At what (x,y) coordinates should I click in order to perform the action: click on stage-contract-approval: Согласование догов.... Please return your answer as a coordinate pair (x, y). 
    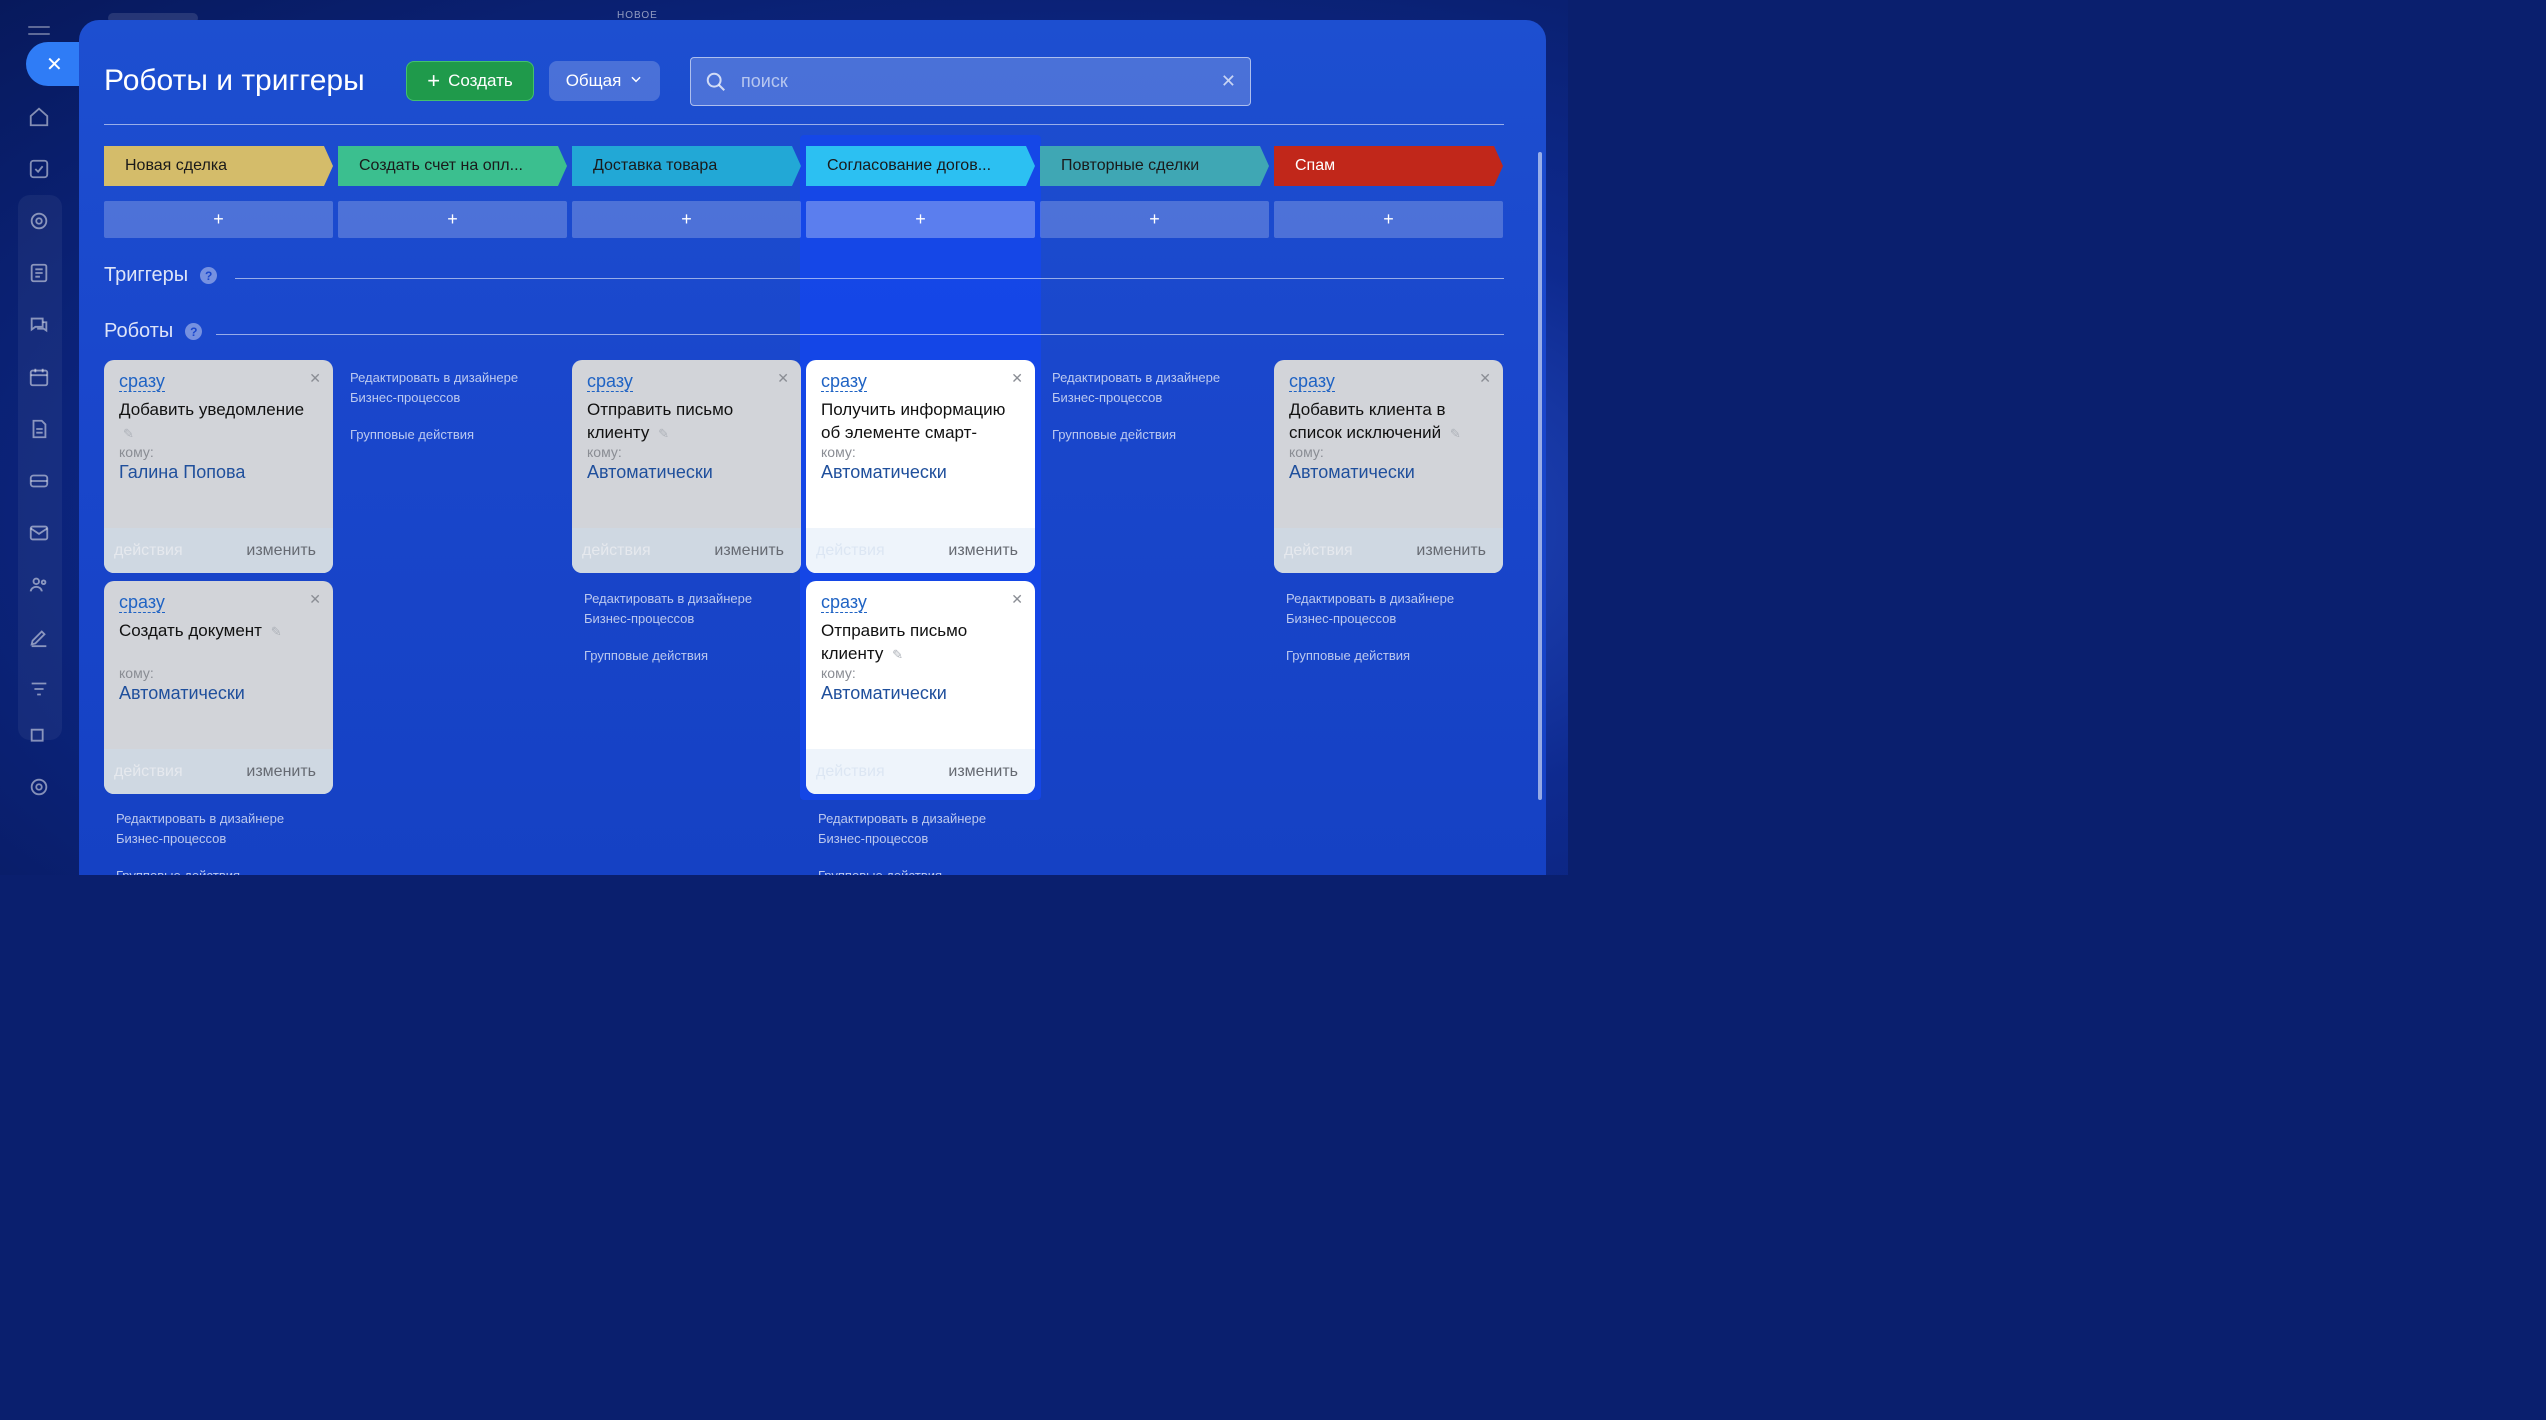
    Looking at the image, I should click on (920, 166).